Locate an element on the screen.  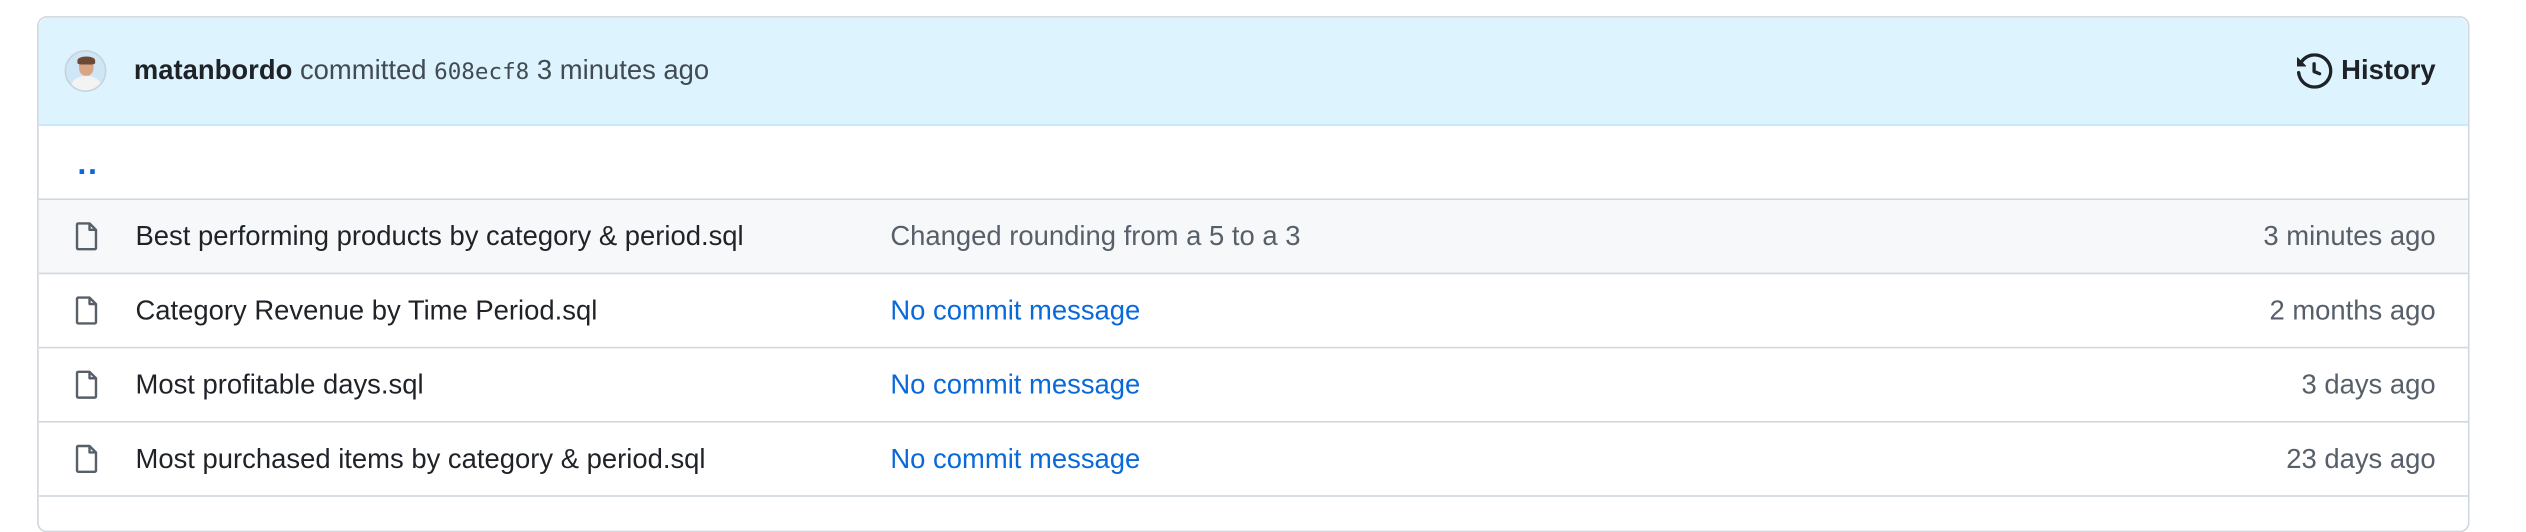
commit-verb: committed is located at coordinates (363, 70).